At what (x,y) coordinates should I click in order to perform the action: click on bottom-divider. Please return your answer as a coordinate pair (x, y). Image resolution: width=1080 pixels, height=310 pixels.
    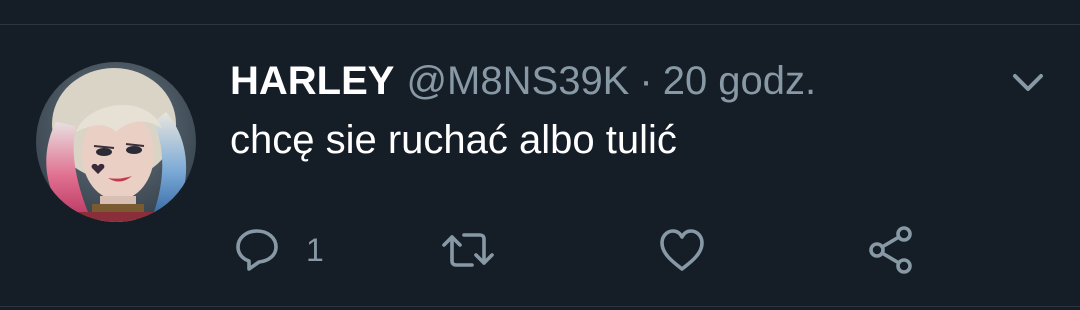
    Looking at the image, I should click on (540, 306).